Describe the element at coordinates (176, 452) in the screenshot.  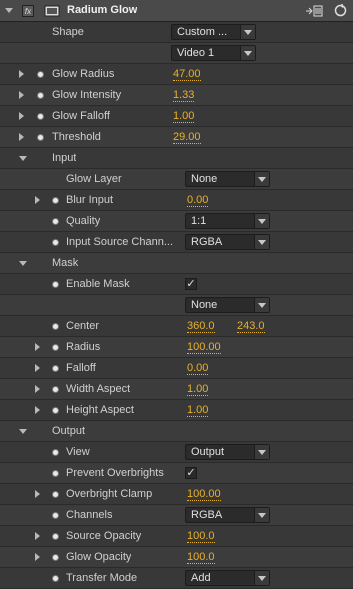
I see `property-row: View Output` at that location.